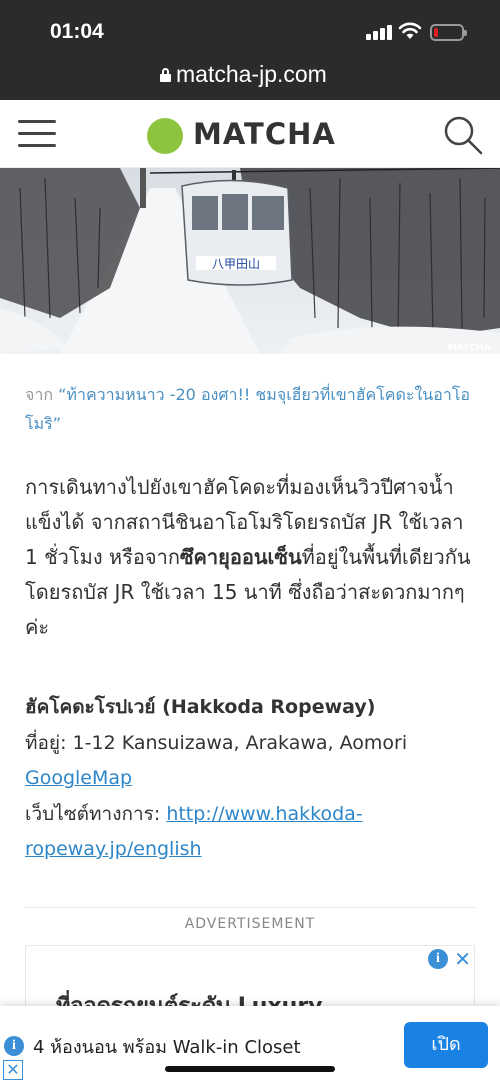 The width and height of the screenshot is (500, 1084). Describe the element at coordinates (240, 742) in the screenshot. I see `address-value: 1-12 Kansuizawa, Arakawa, Aomori` at that location.